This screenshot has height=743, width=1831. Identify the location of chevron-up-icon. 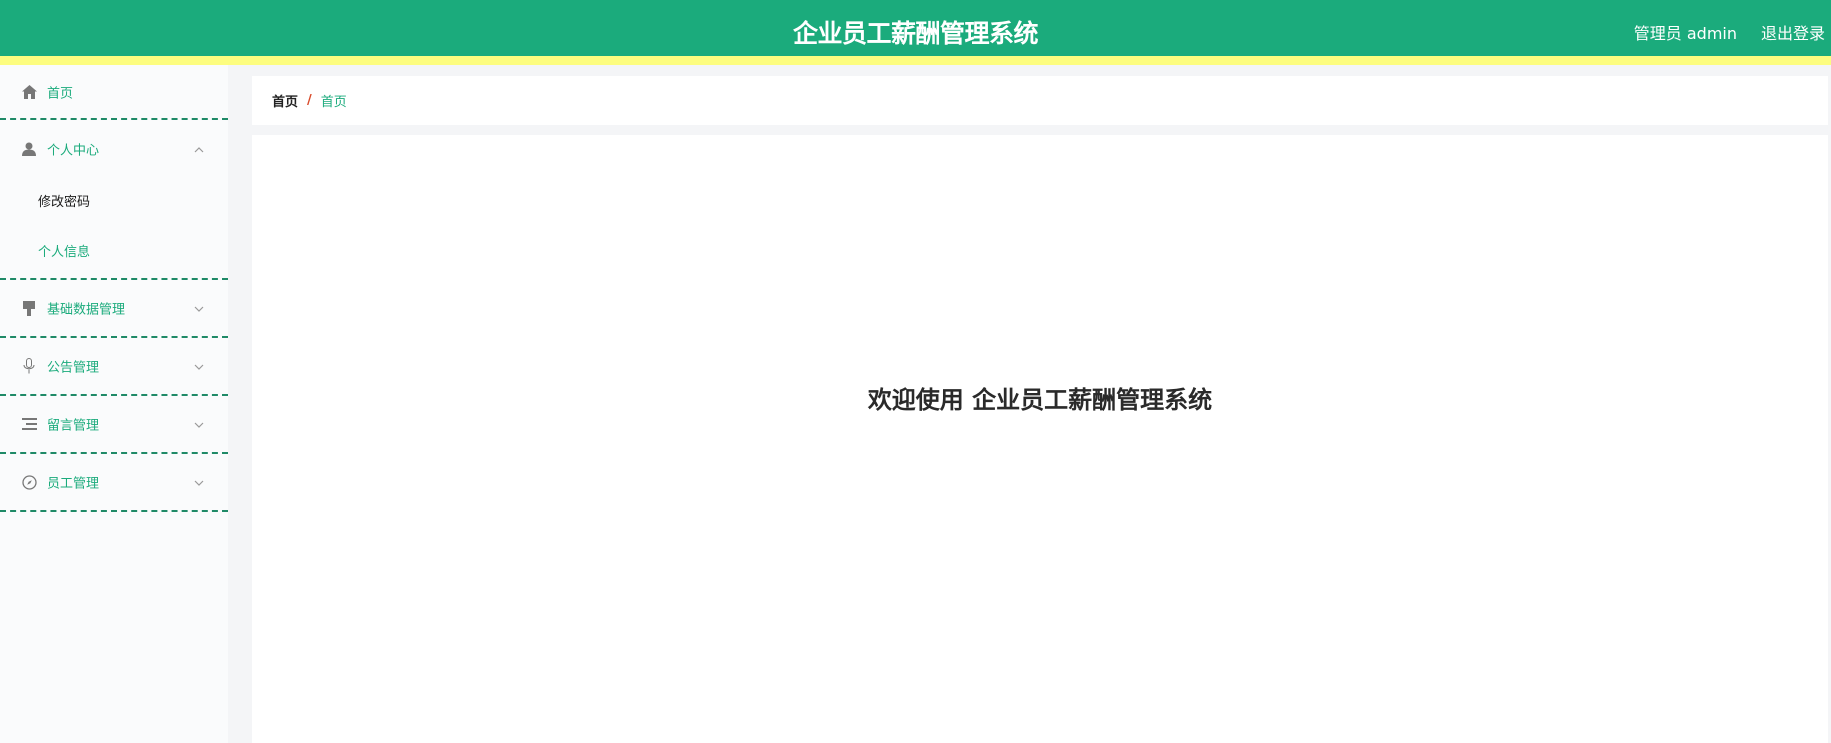
(199, 149).